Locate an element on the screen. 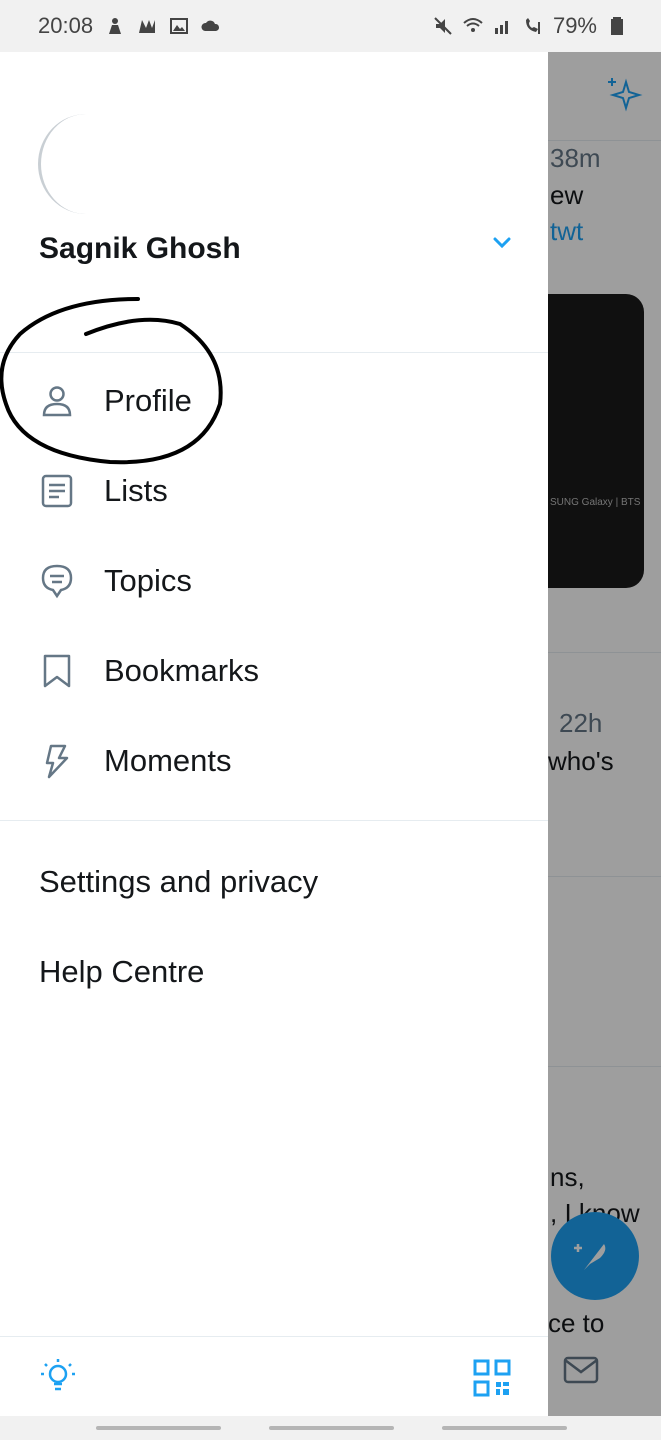  cloud-icon is located at coordinates (210, 25).